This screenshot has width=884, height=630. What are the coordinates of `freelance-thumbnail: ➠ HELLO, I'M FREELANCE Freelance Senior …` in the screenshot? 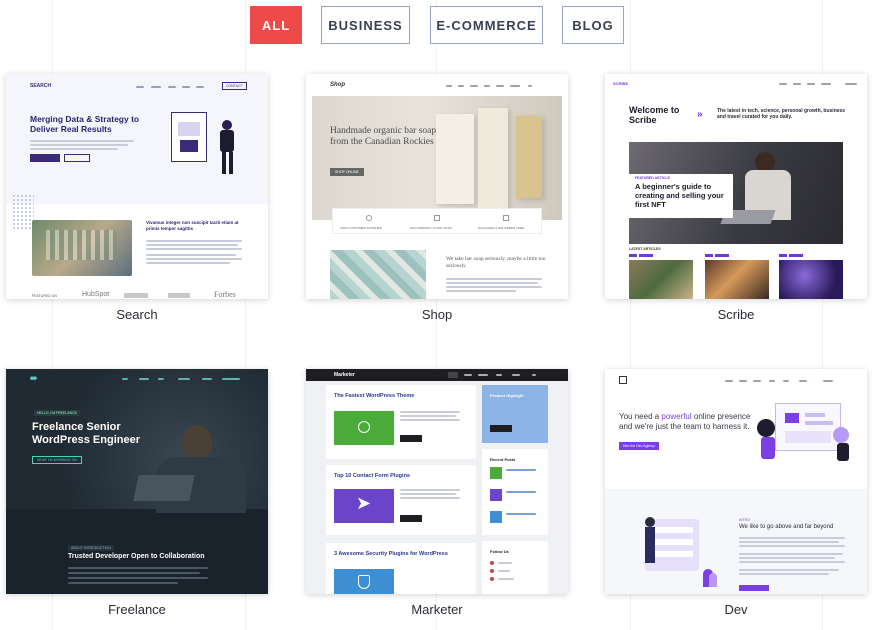 It's located at (137, 481).